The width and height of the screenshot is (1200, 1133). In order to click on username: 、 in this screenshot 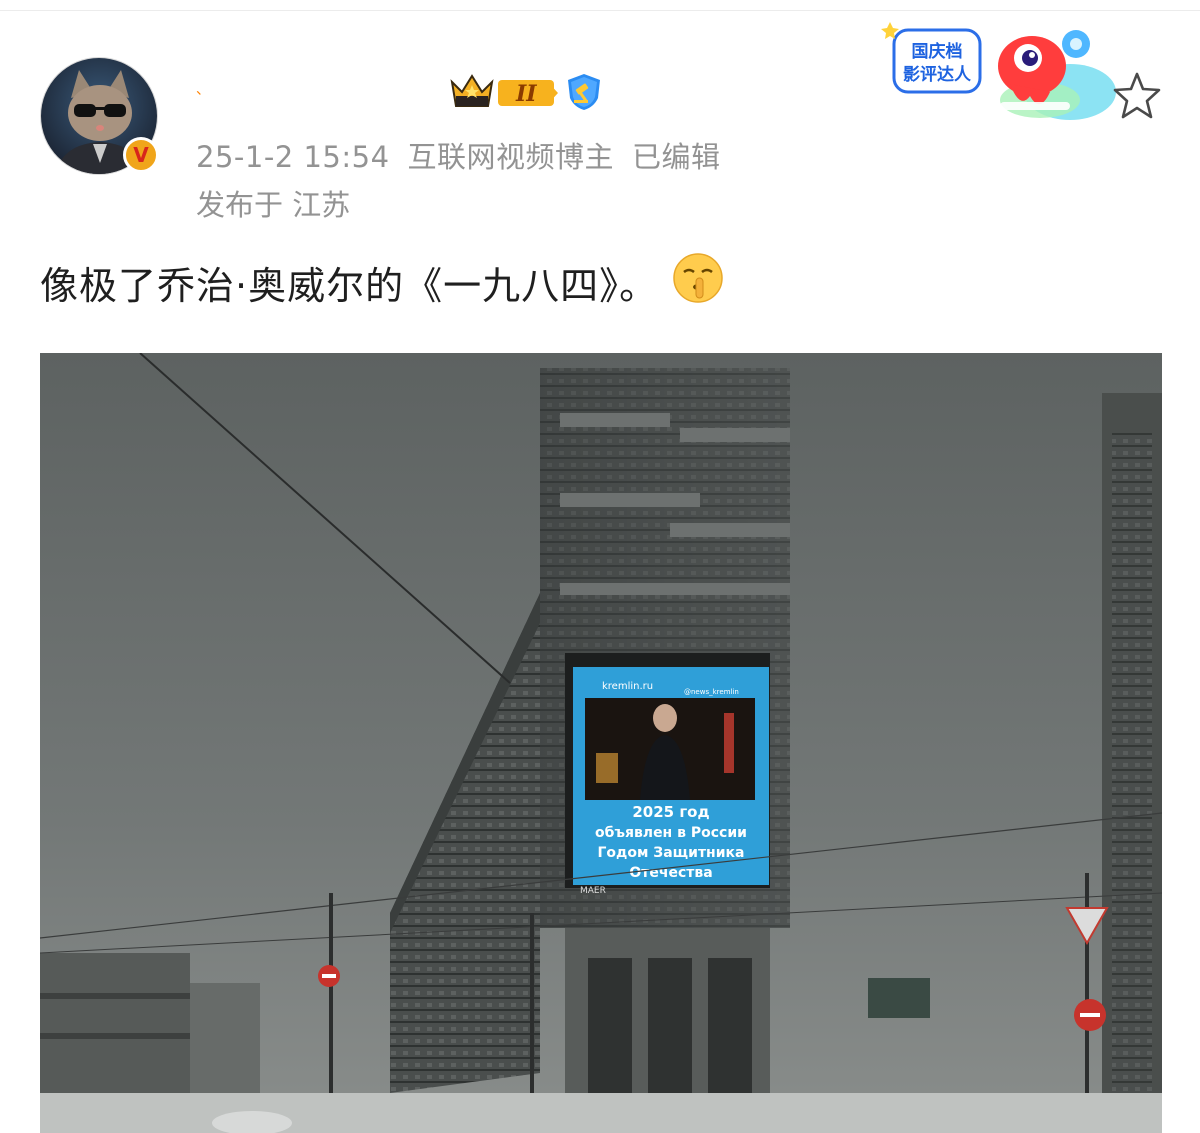, I will do `click(321, 94)`.